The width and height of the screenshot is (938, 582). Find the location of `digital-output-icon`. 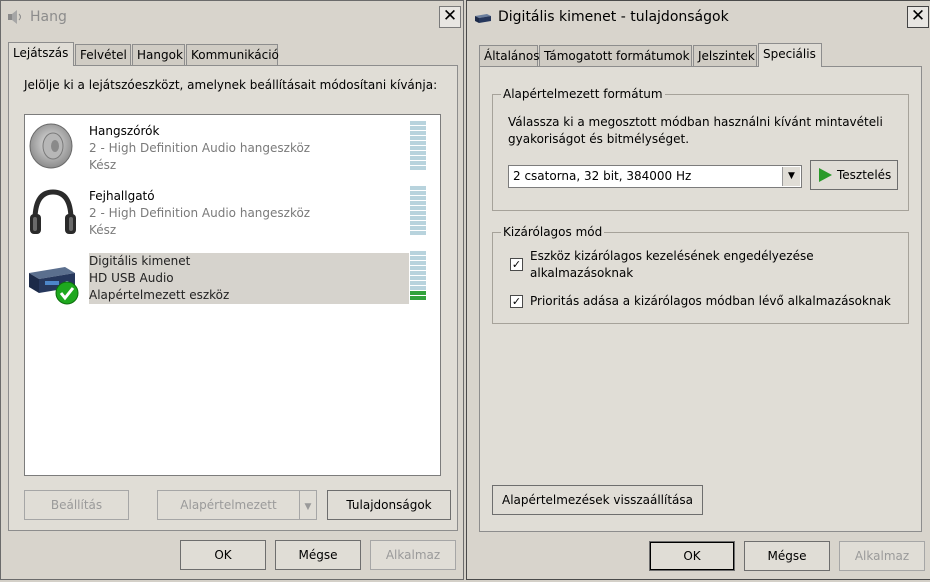

digital-output-icon is located at coordinates (483, 18).